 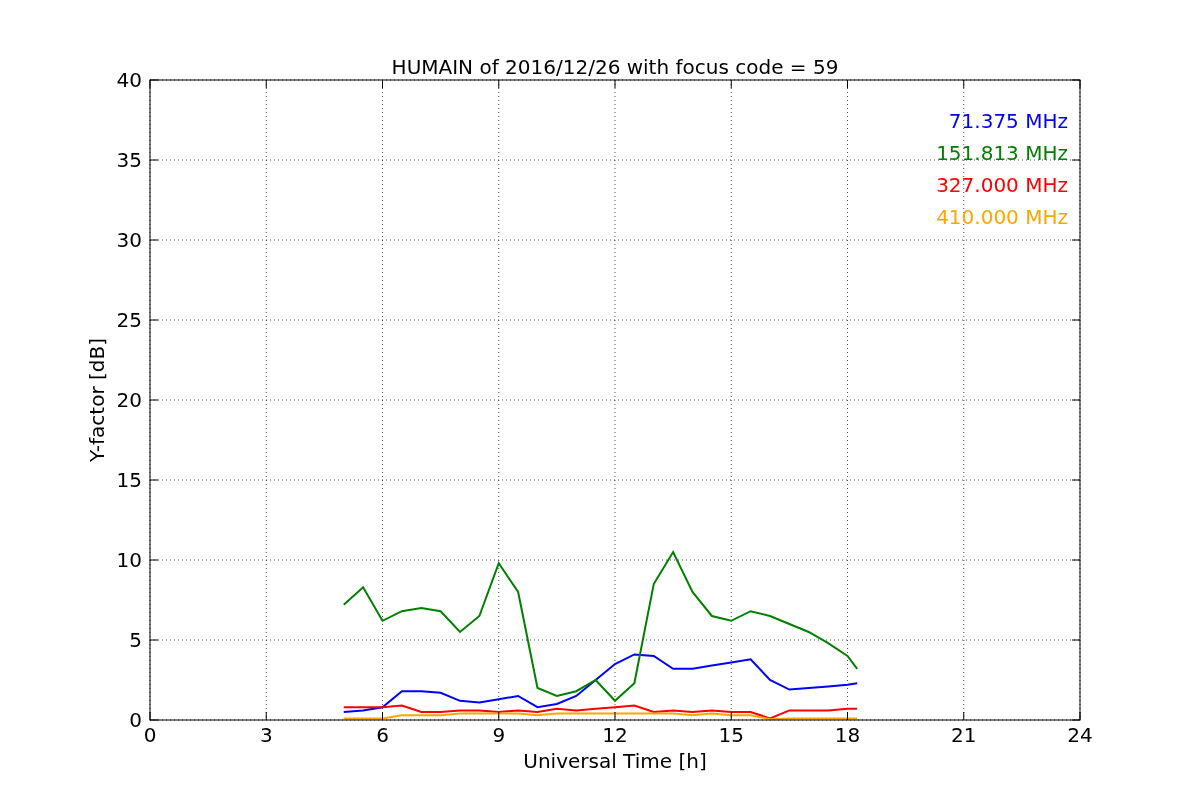 What do you see at coordinates (129, 560) in the screenshot?
I see `y-tick-label: 10` at bounding box center [129, 560].